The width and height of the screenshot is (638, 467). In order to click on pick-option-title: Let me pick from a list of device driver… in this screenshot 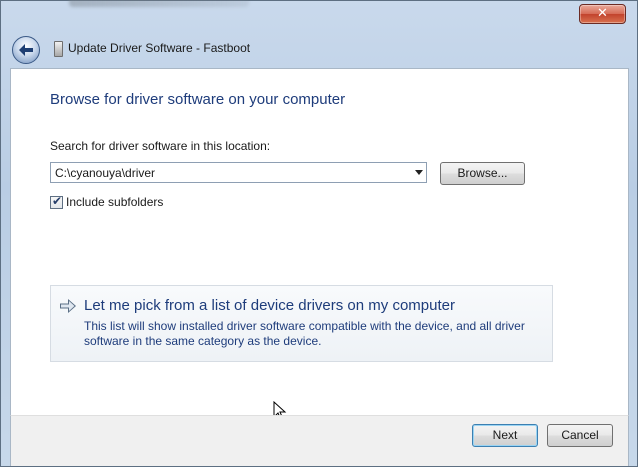, I will do `click(269, 305)`.